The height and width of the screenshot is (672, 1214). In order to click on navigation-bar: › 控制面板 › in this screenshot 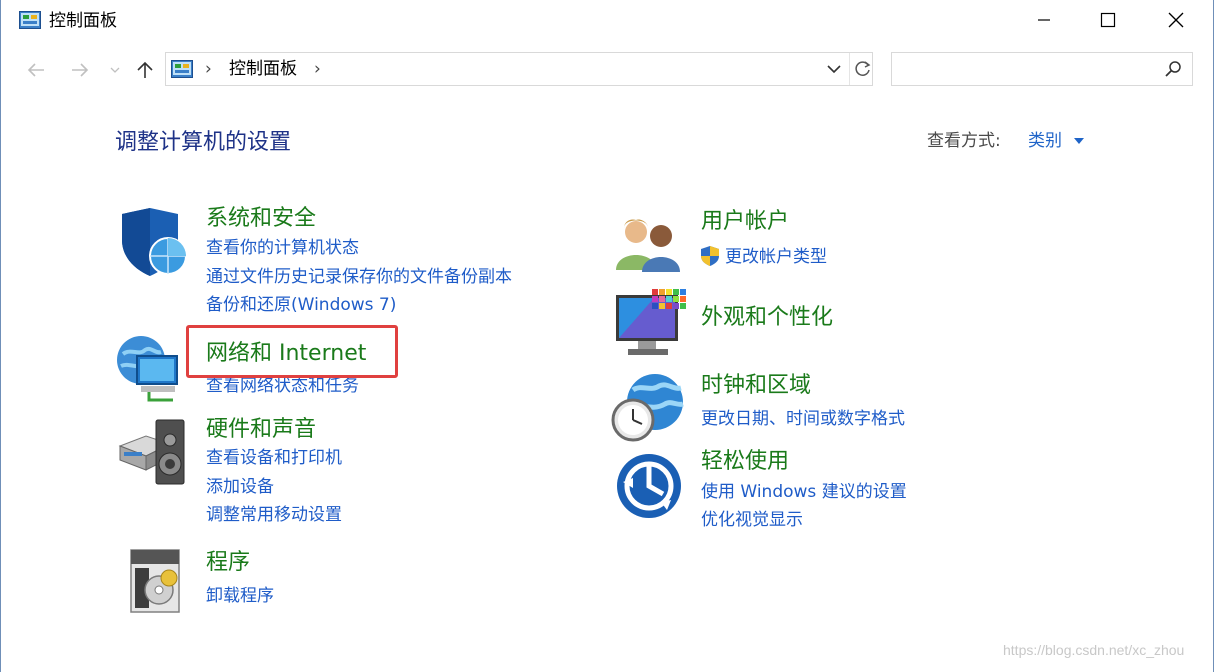, I will do `click(607, 70)`.